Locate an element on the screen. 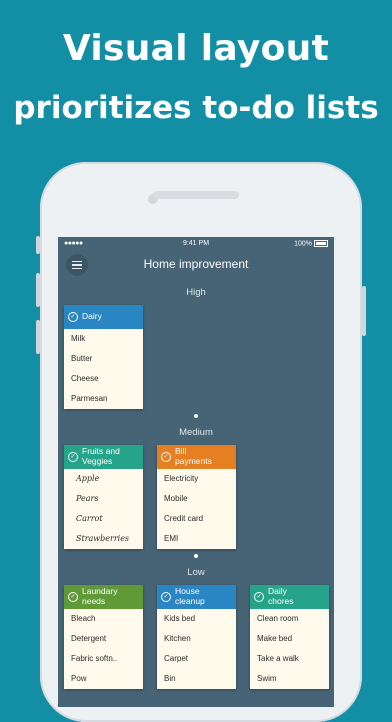 This screenshot has height=722, width=392. card-header: ✓ Daily chores is located at coordinates (289, 597).